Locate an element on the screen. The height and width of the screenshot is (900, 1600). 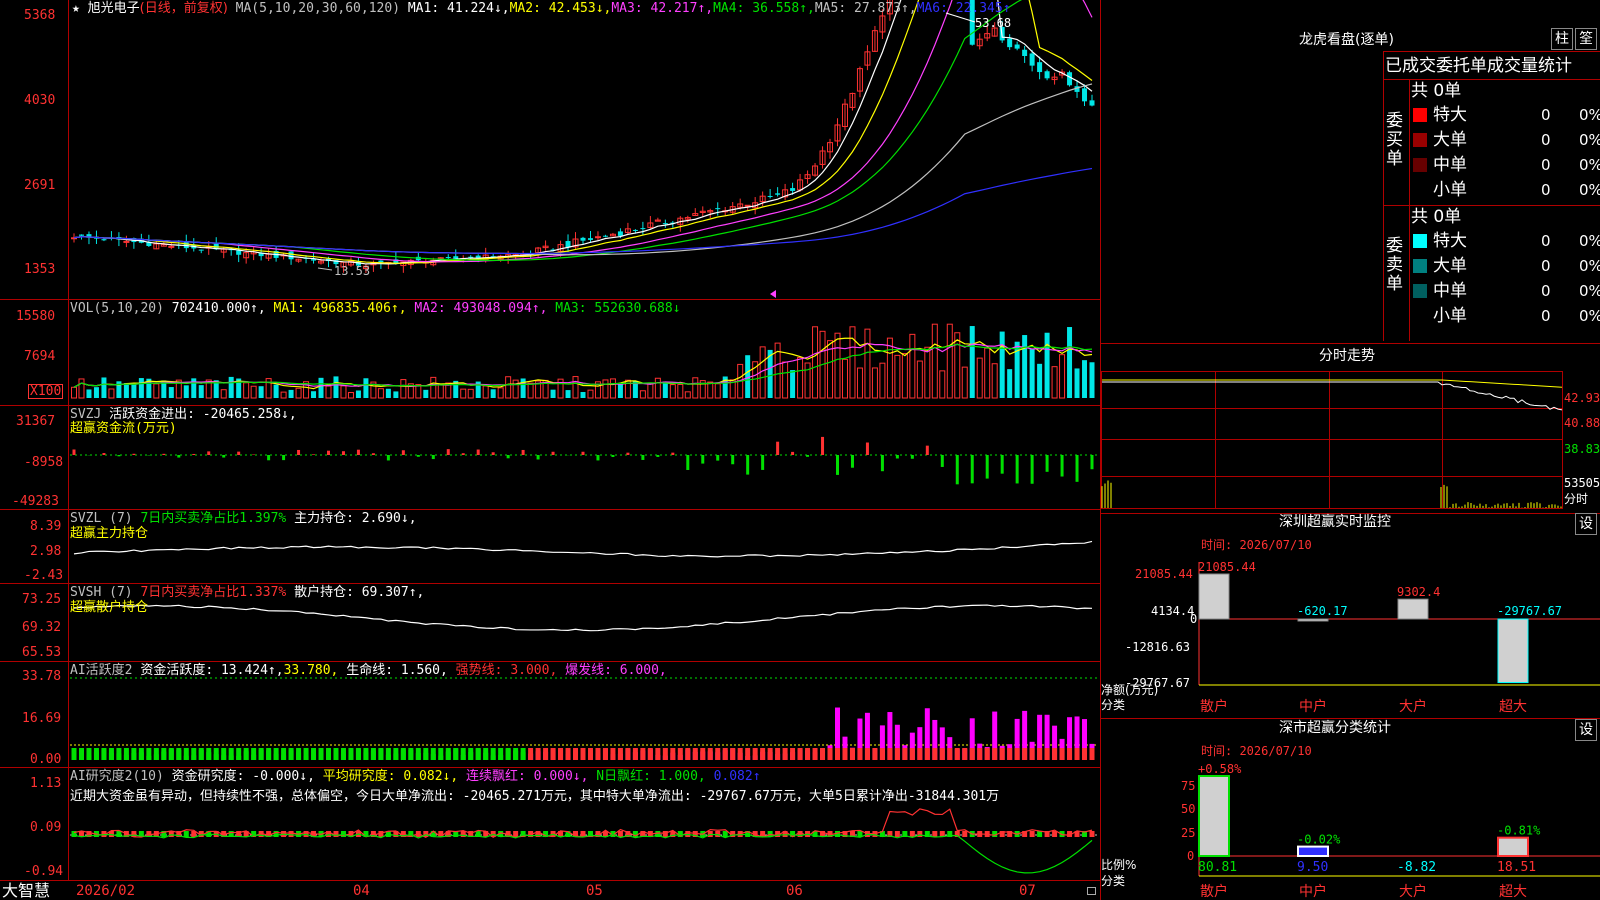
sz-monitor-value-label: 21085.44 is located at coordinates (1227, 567).